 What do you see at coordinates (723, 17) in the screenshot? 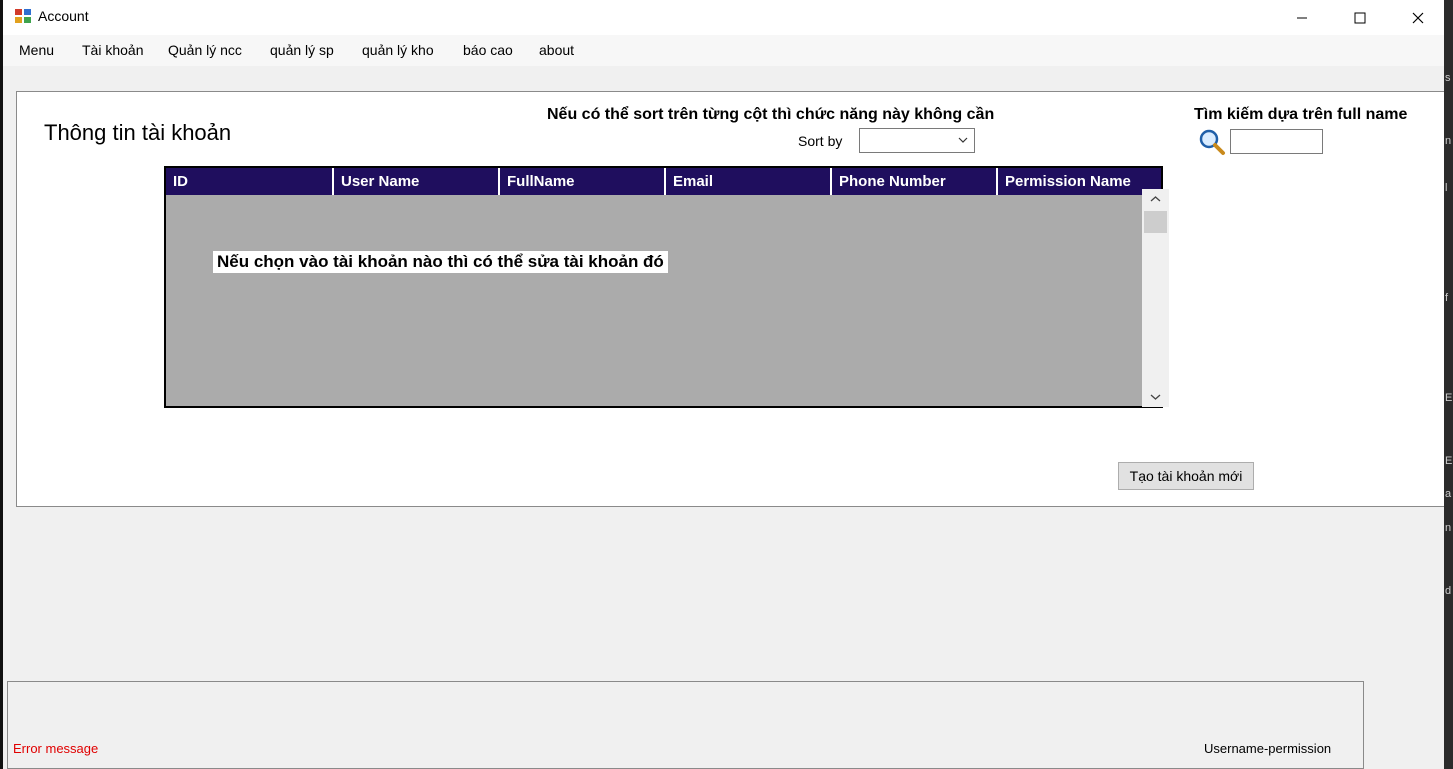
I see `title-bar: Account` at bounding box center [723, 17].